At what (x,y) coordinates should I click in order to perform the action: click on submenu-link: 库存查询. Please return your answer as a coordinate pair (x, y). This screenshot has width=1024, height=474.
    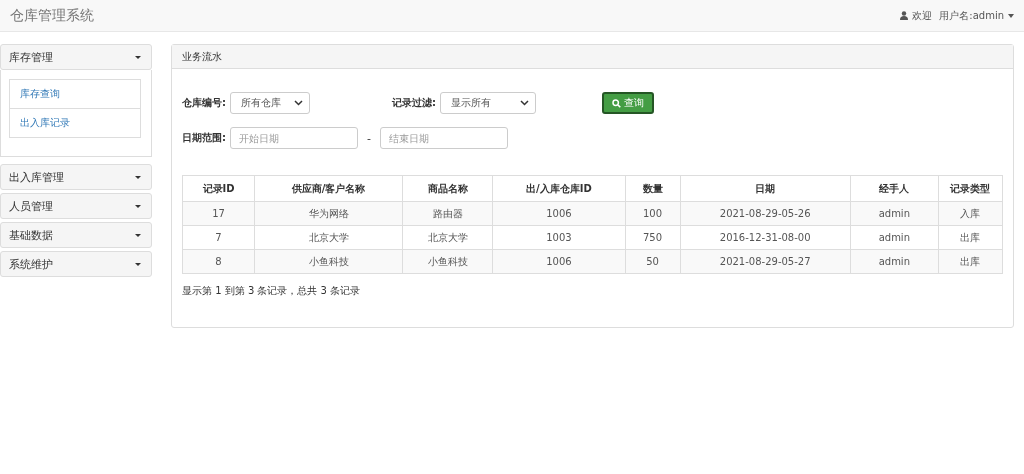
    Looking at the image, I should click on (75, 94).